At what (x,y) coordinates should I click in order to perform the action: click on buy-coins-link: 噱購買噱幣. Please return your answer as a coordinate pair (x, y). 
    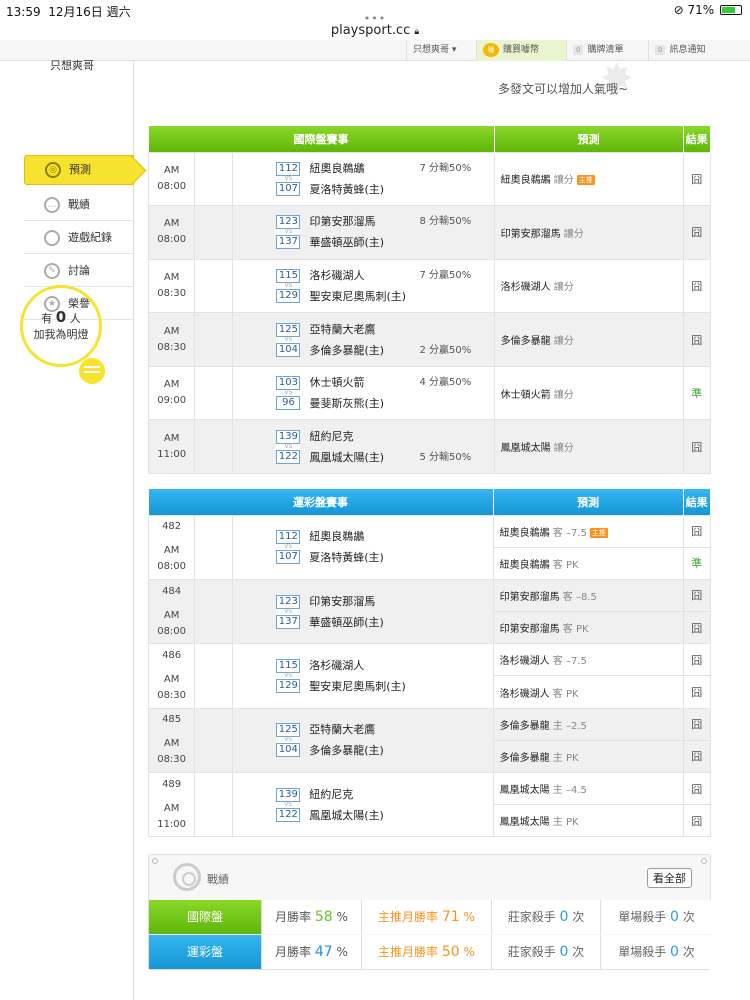
    Looking at the image, I should click on (521, 50).